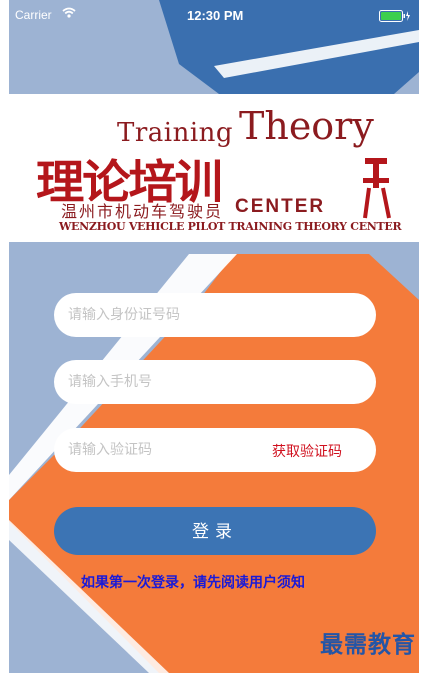  I want to click on wifi-icon, so click(69, 12).